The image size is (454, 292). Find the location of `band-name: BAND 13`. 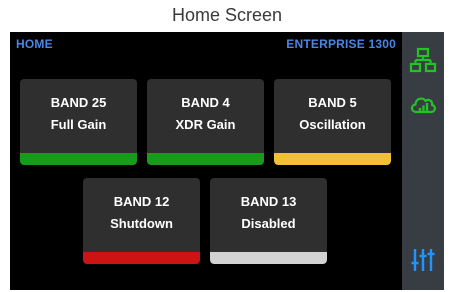

band-name: BAND 13 is located at coordinates (268, 201).